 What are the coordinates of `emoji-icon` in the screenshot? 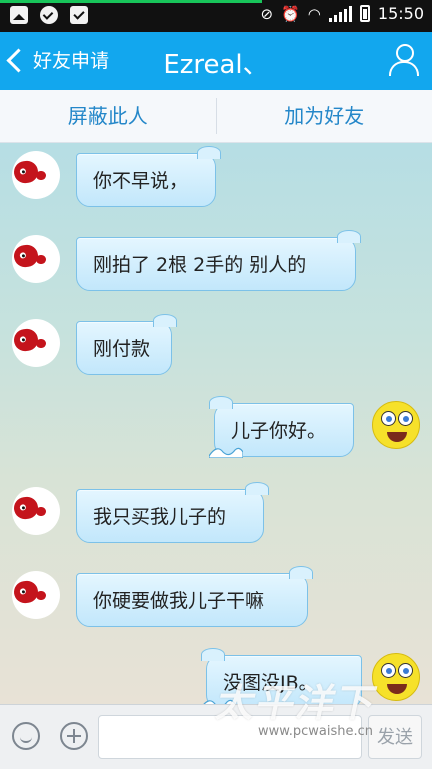 It's located at (26, 736).